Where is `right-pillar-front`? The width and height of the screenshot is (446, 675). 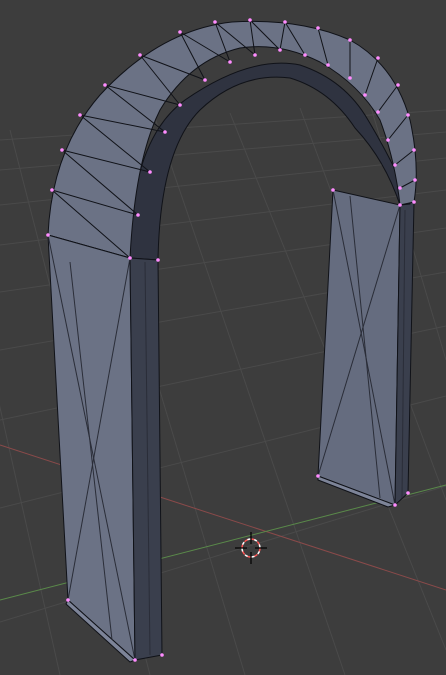 right-pillar-front is located at coordinates (359, 347).